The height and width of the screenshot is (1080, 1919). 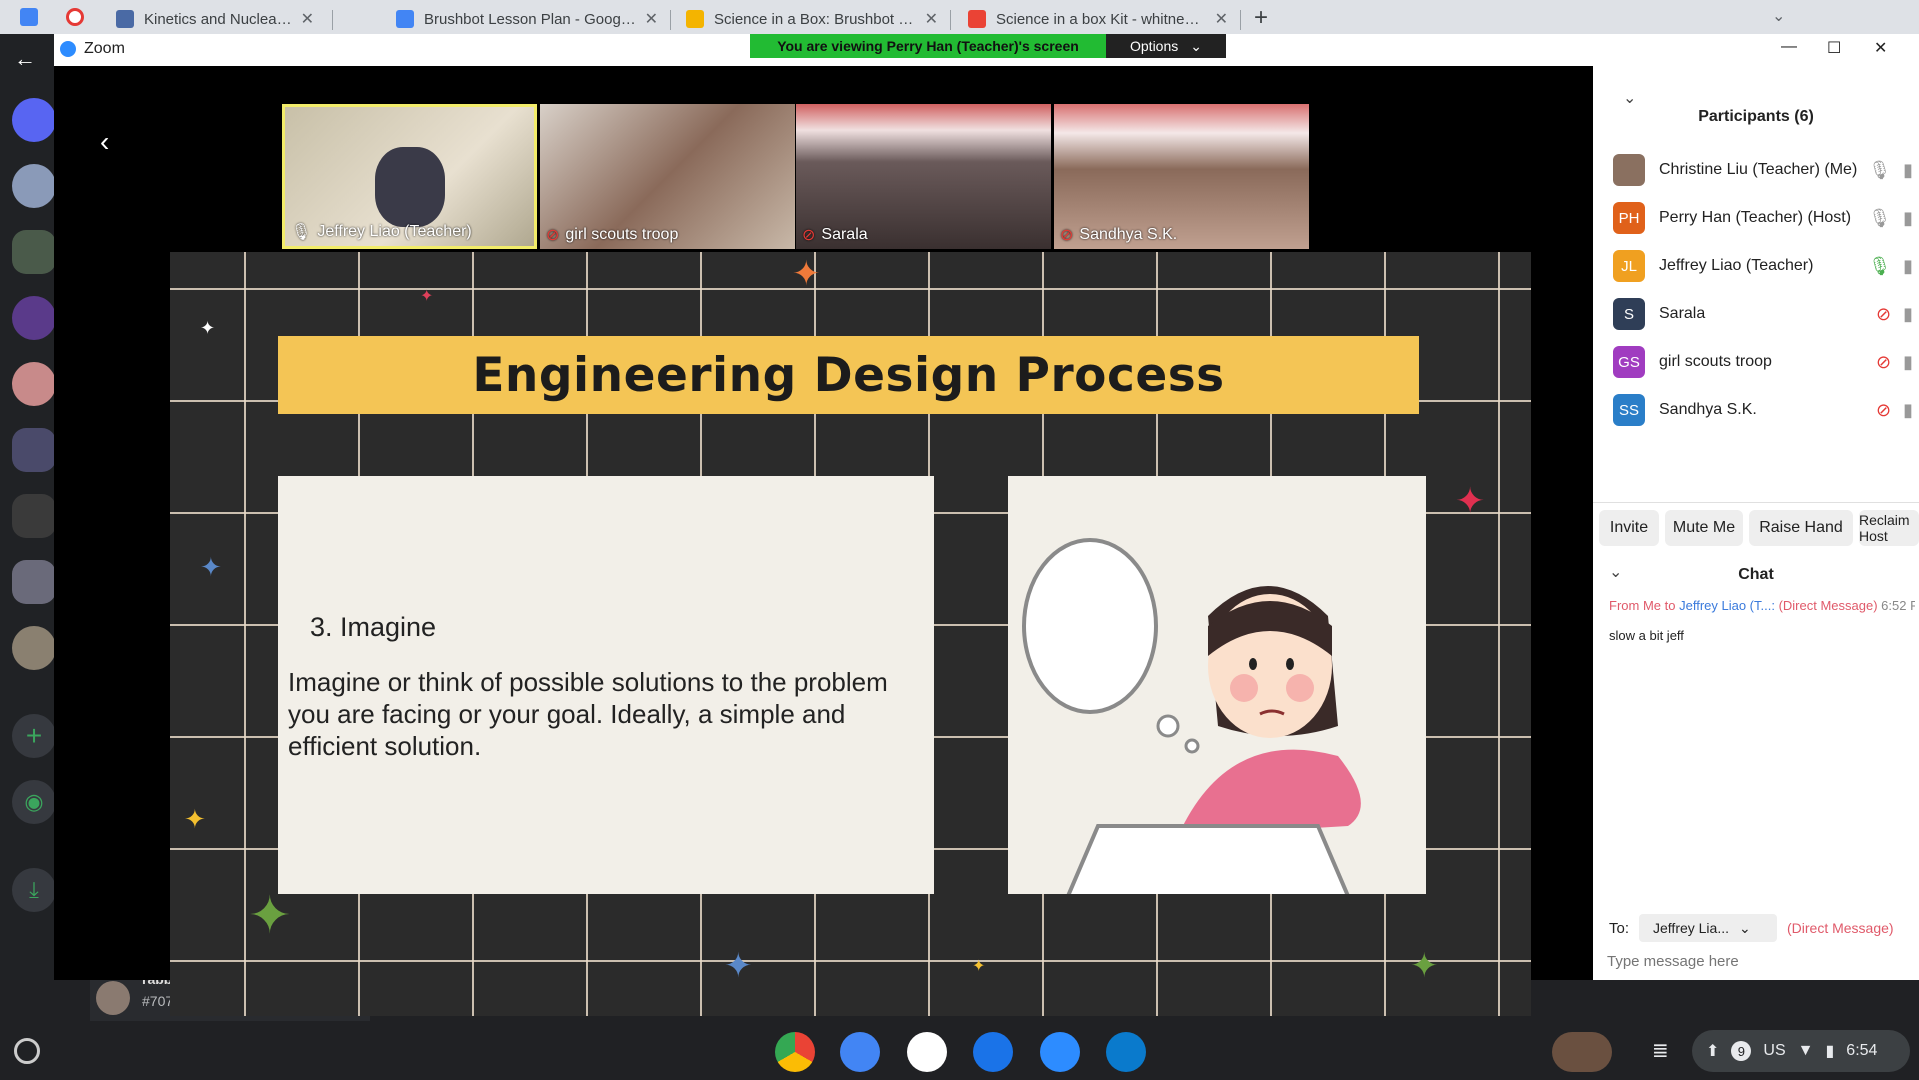 What do you see at coordinates (75, 17) in the screenshot?
I see `extension-badge-icon` at bounding box center [75, 17].